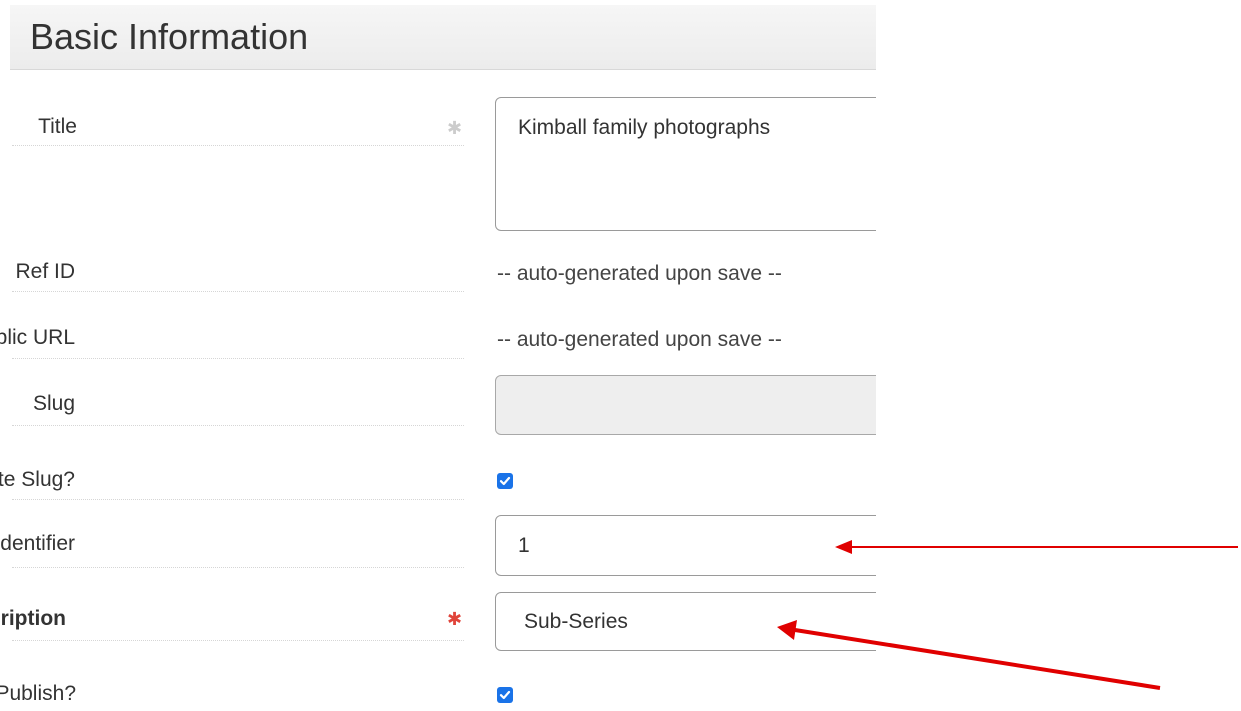 This screenshot has height=711, width=1241. Describe the element at coordinates (37, 337) in the screenshot. I see `public-url-label: Public URL` at that location.